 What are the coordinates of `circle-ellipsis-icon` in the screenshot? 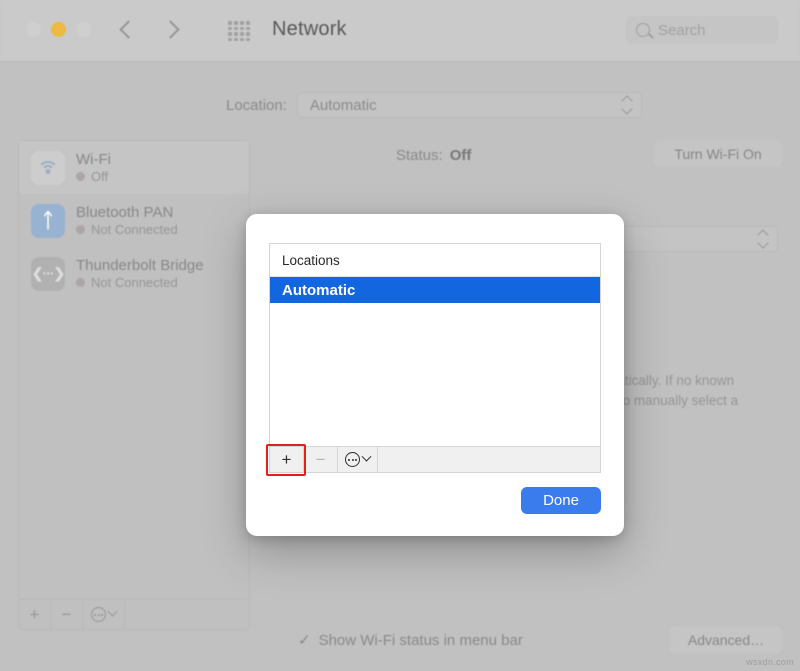 It's located at (352, 459).